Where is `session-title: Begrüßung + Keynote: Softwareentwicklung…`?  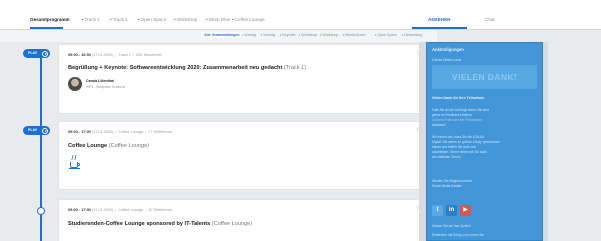 session-title: Begrüßung + Keynote: Softwareentwicklung… is located at coordinates (187, 68).